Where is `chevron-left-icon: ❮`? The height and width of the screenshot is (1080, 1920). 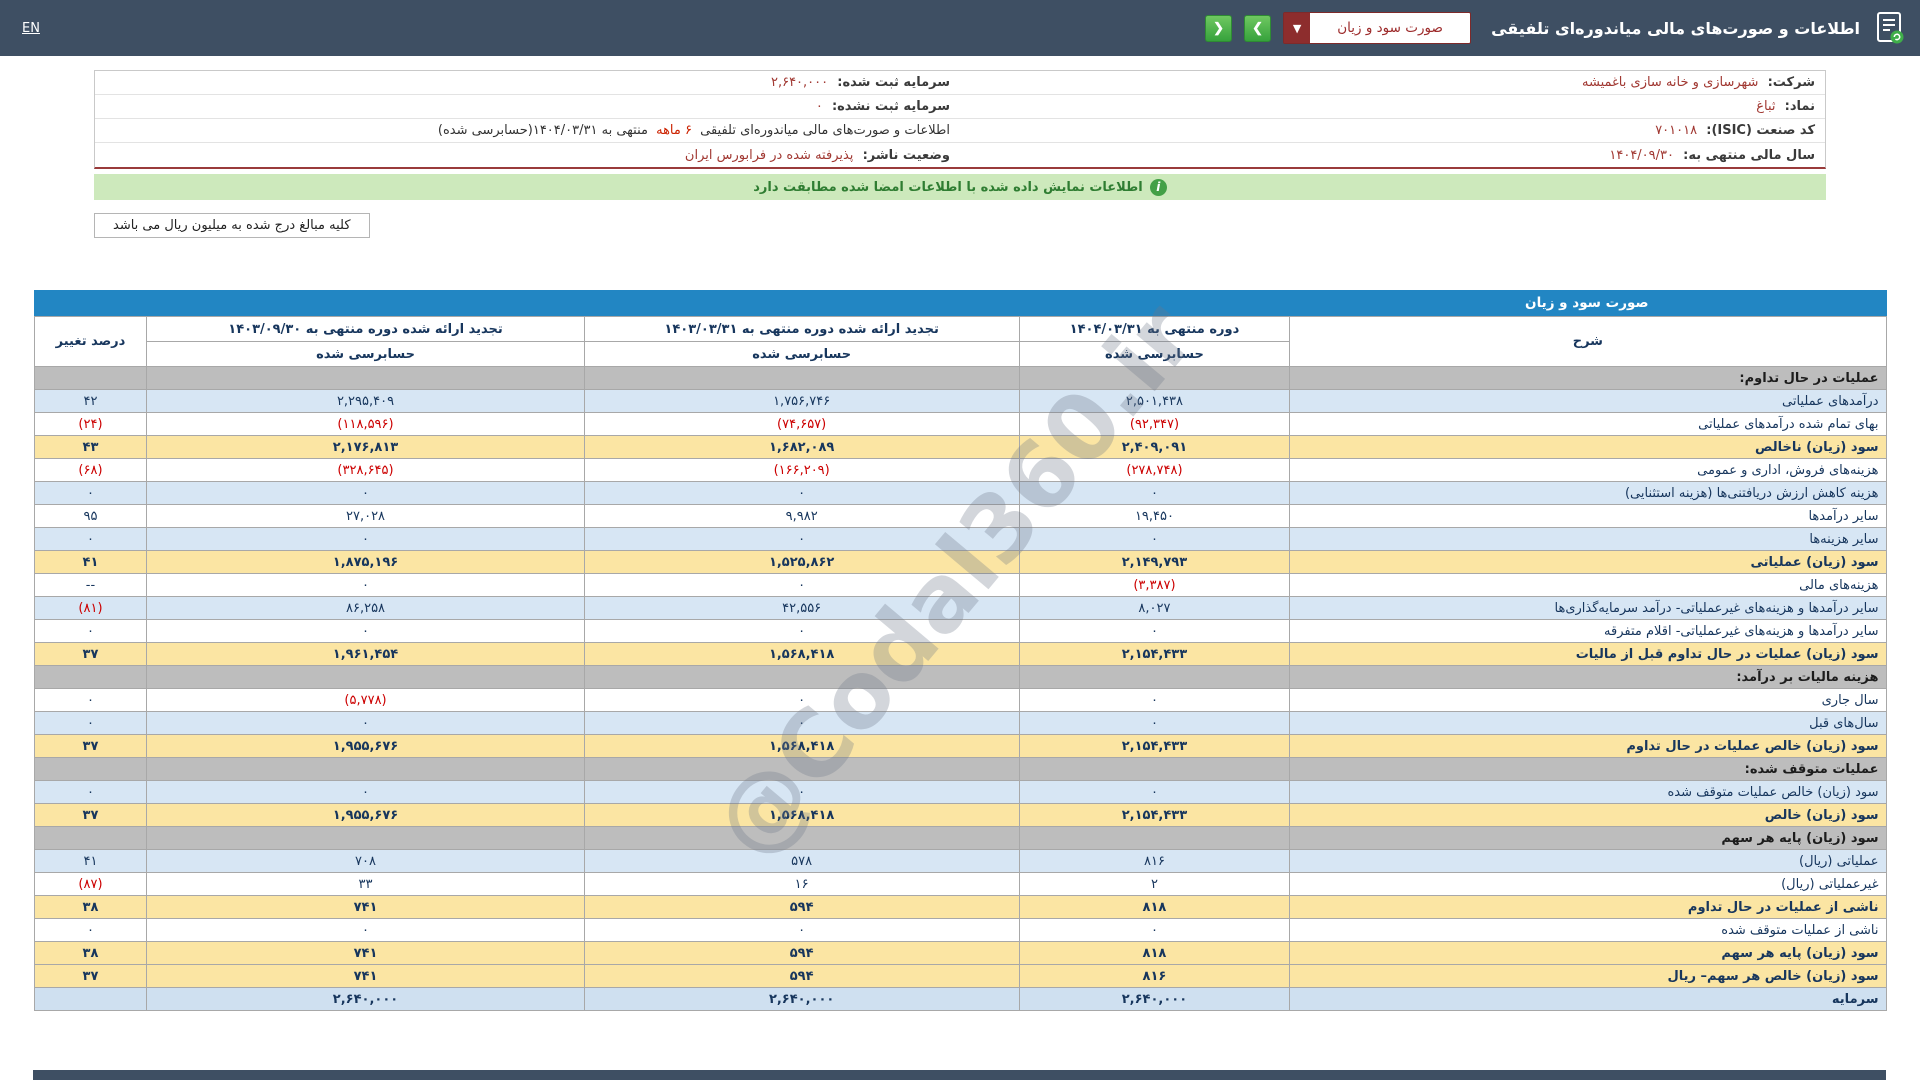 chevron-left-icon: ❮ is located at coordinates (1219, 27).